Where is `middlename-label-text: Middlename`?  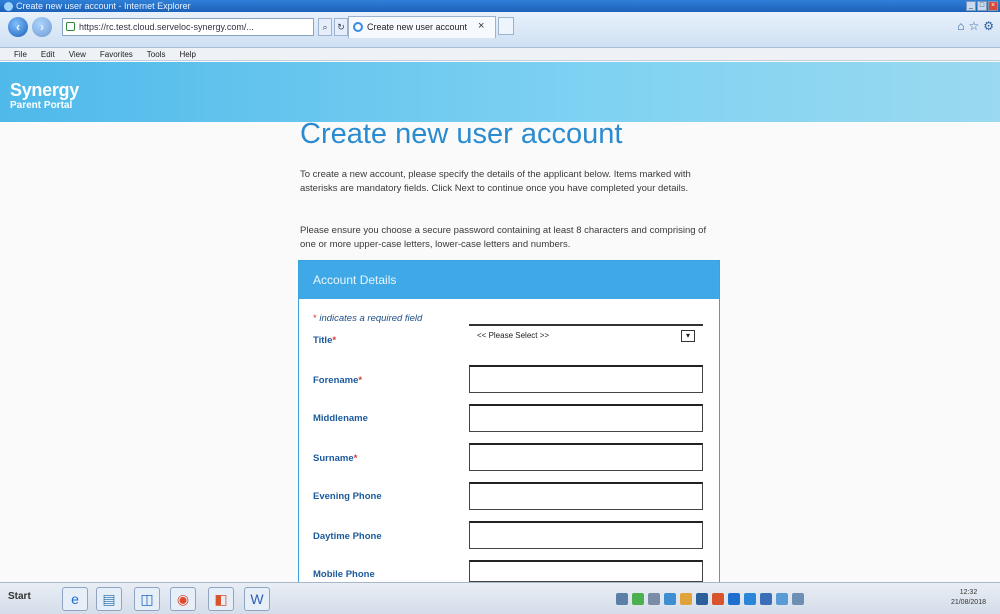
middlename-label-text: Middlename is located at coordinates (340, 418).